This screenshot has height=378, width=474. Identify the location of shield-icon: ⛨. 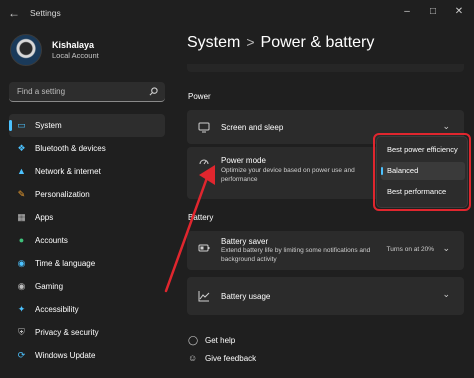
(21, 332).